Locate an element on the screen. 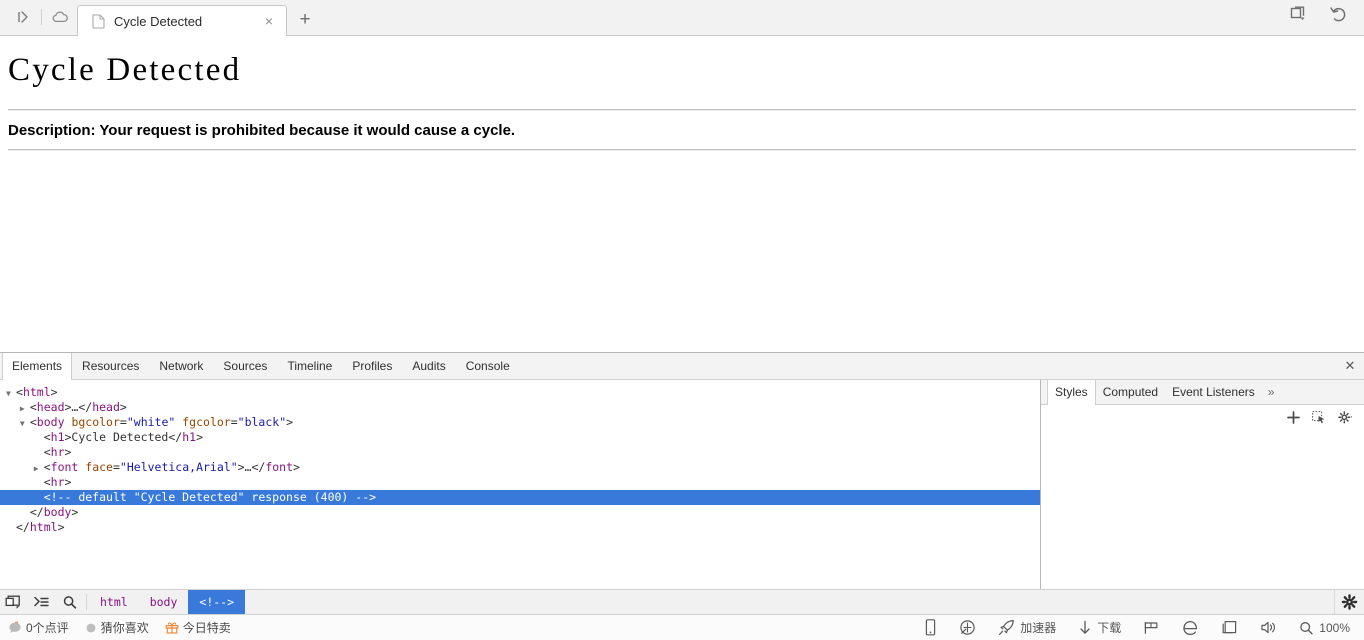 The height and width of the screenshot is (640, 1364). status-item-recommend: 猜你喜欢 is located at coordinates (117, 627).